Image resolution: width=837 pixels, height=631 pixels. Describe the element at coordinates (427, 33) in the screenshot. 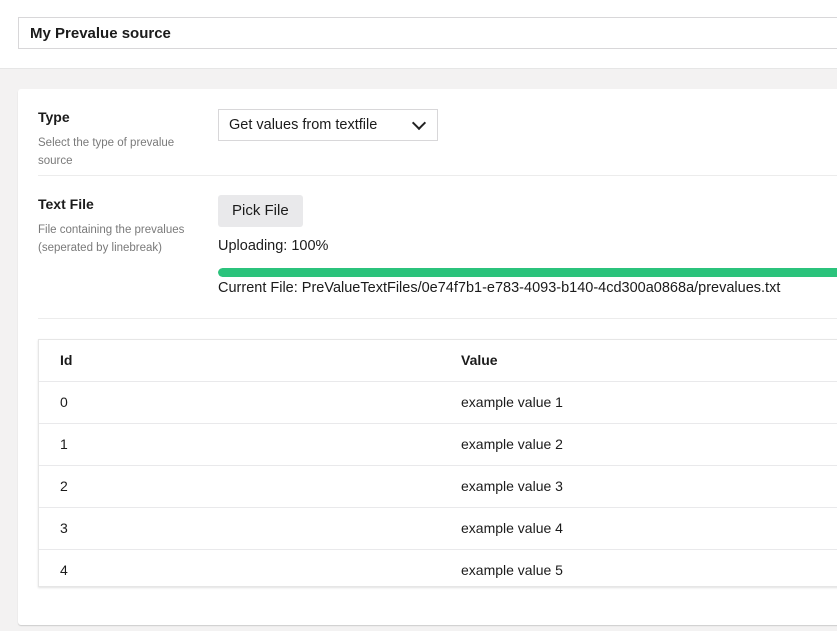

I see `prevalue-source-name-input` at that location.